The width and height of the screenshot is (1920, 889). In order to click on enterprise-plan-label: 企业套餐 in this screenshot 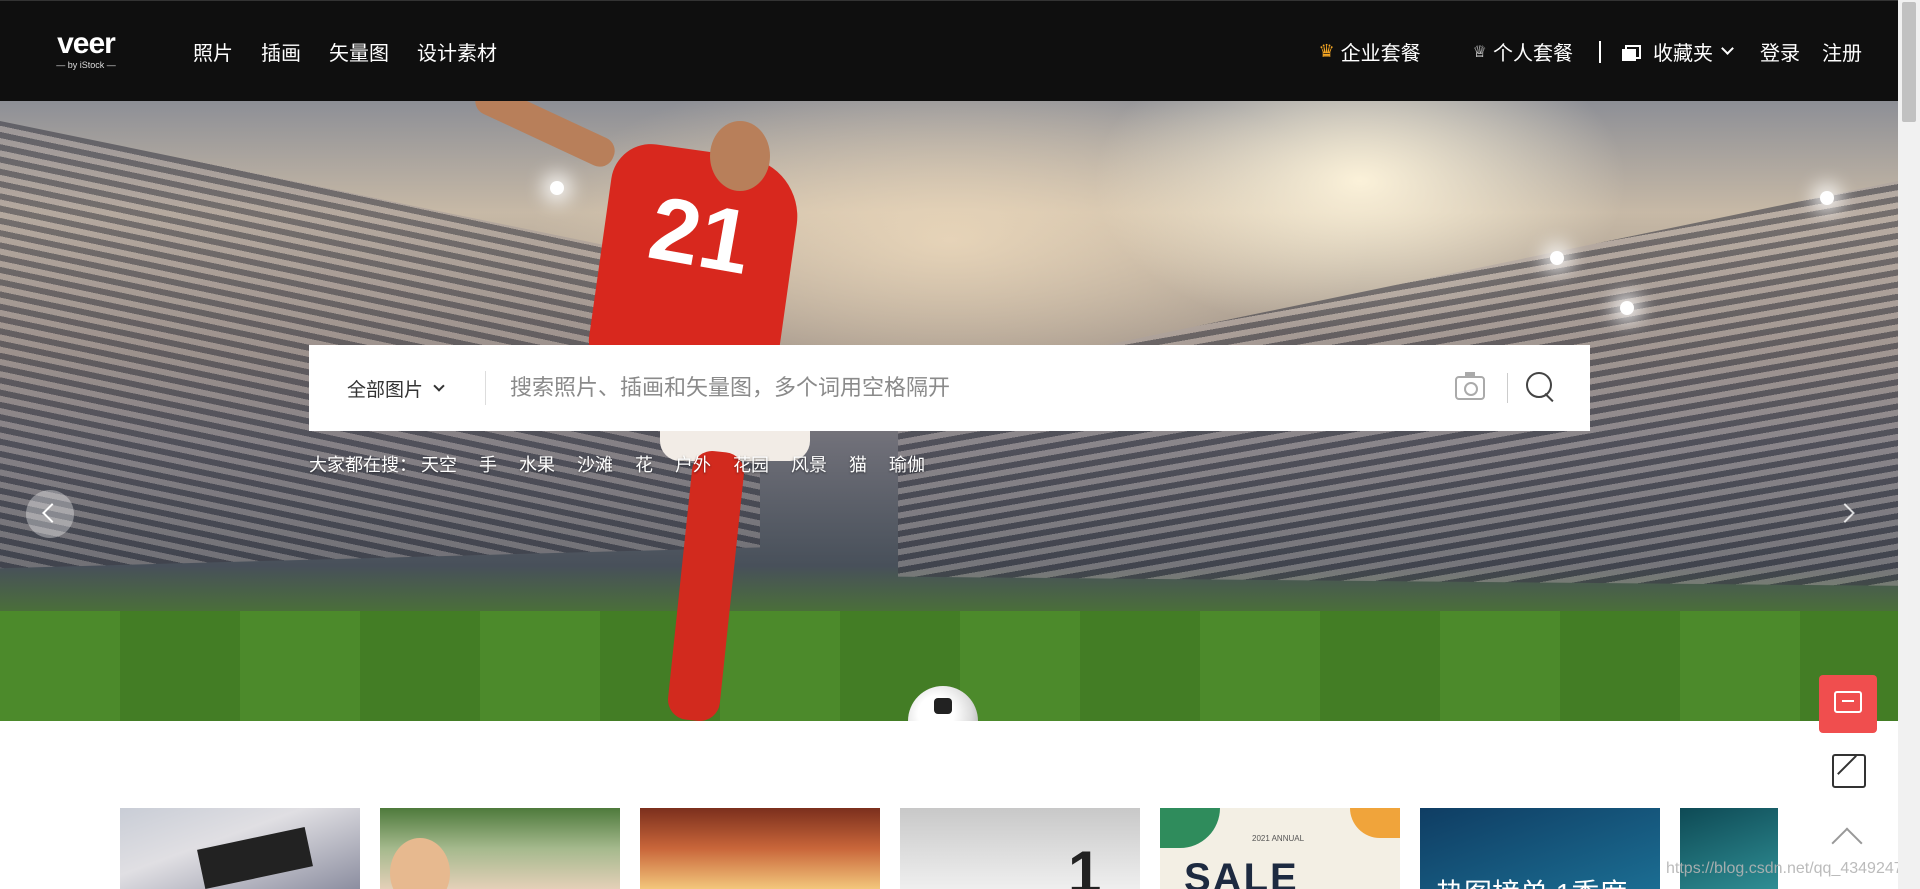, I will do `click(1380, 54)`.